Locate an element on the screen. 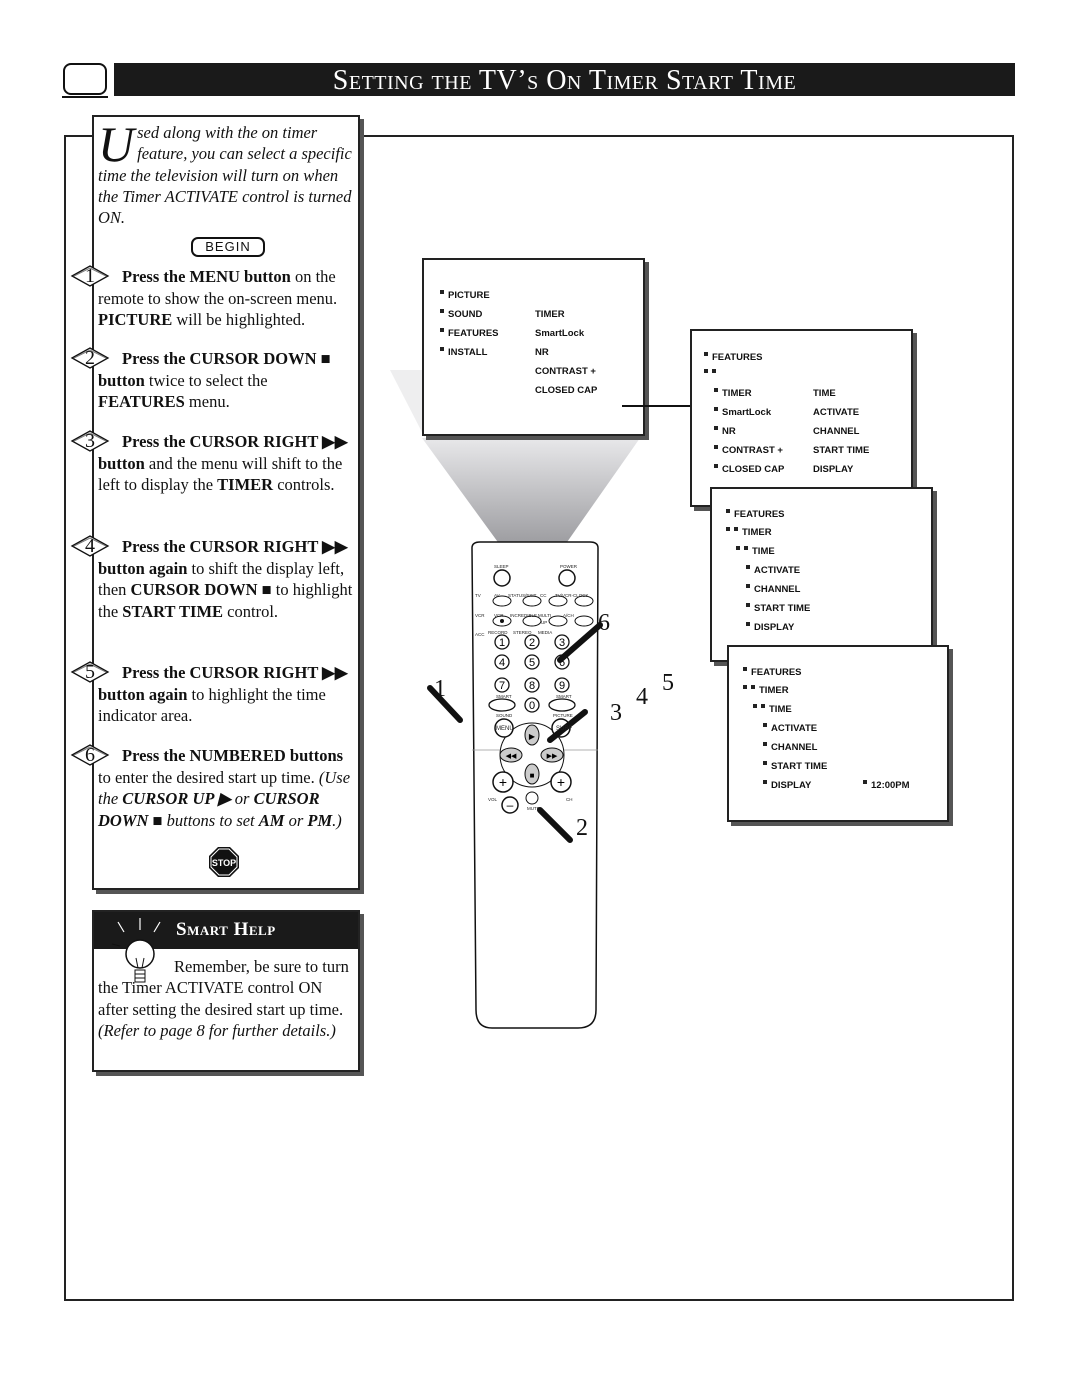  callout-6: 6 is located at coordinates (604, 623).